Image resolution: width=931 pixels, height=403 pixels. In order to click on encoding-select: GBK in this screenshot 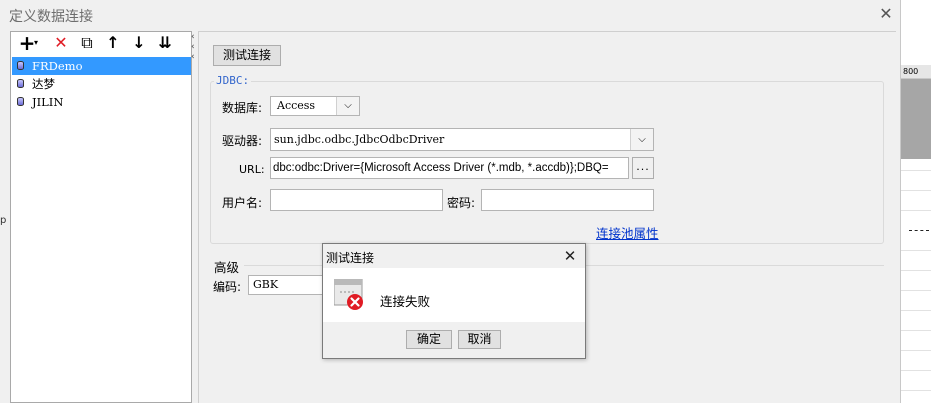, I will do `click(288, 285)`.